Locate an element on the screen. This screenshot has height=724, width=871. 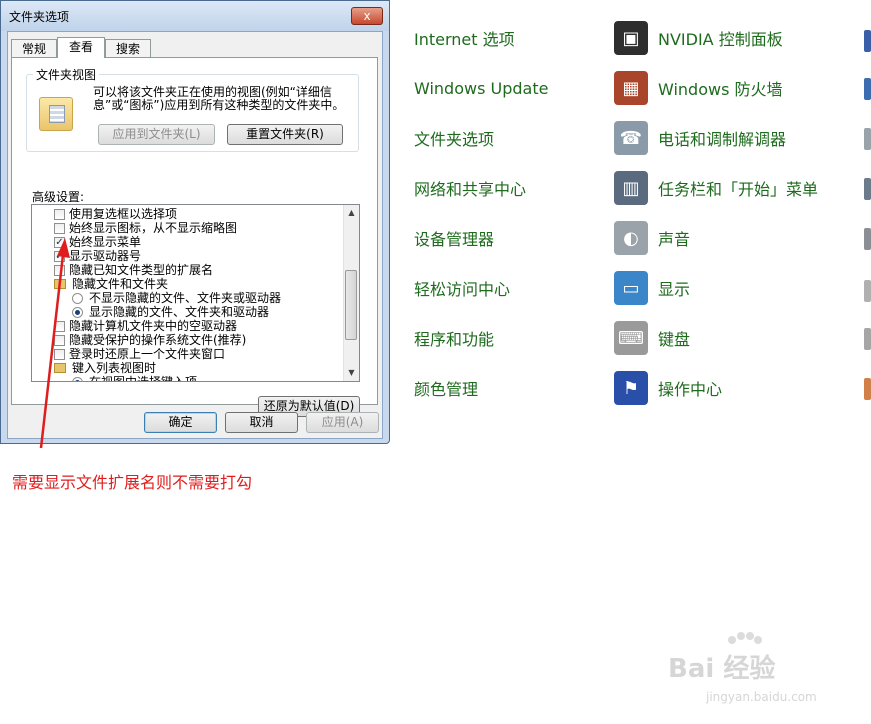
close-button: x is located at coordinates (367, 16).